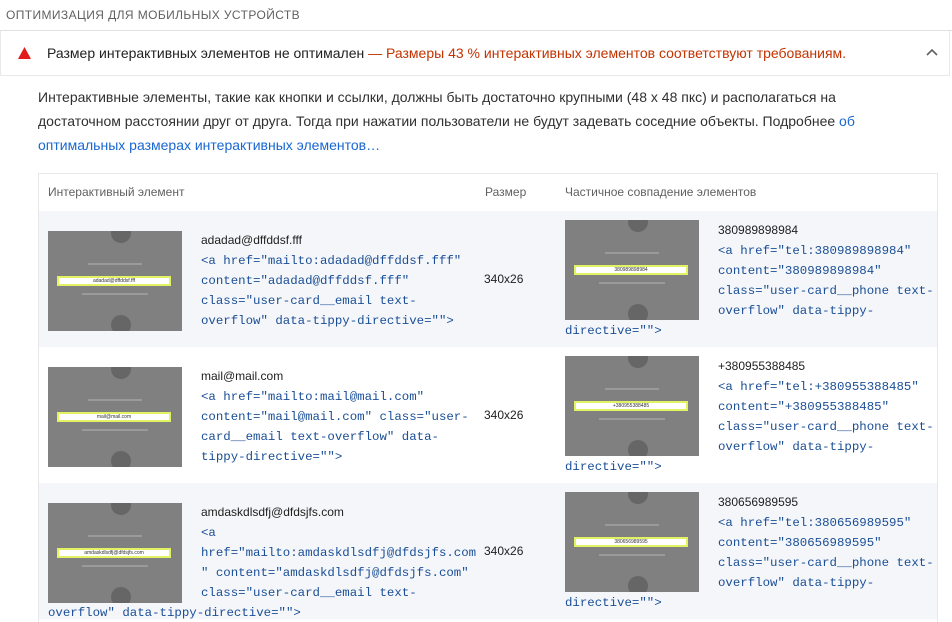 The height and width of the screenshot is (622, 952). I want to click on highlighted-element: adadad@dffddsf.fff, so click(114, 281).